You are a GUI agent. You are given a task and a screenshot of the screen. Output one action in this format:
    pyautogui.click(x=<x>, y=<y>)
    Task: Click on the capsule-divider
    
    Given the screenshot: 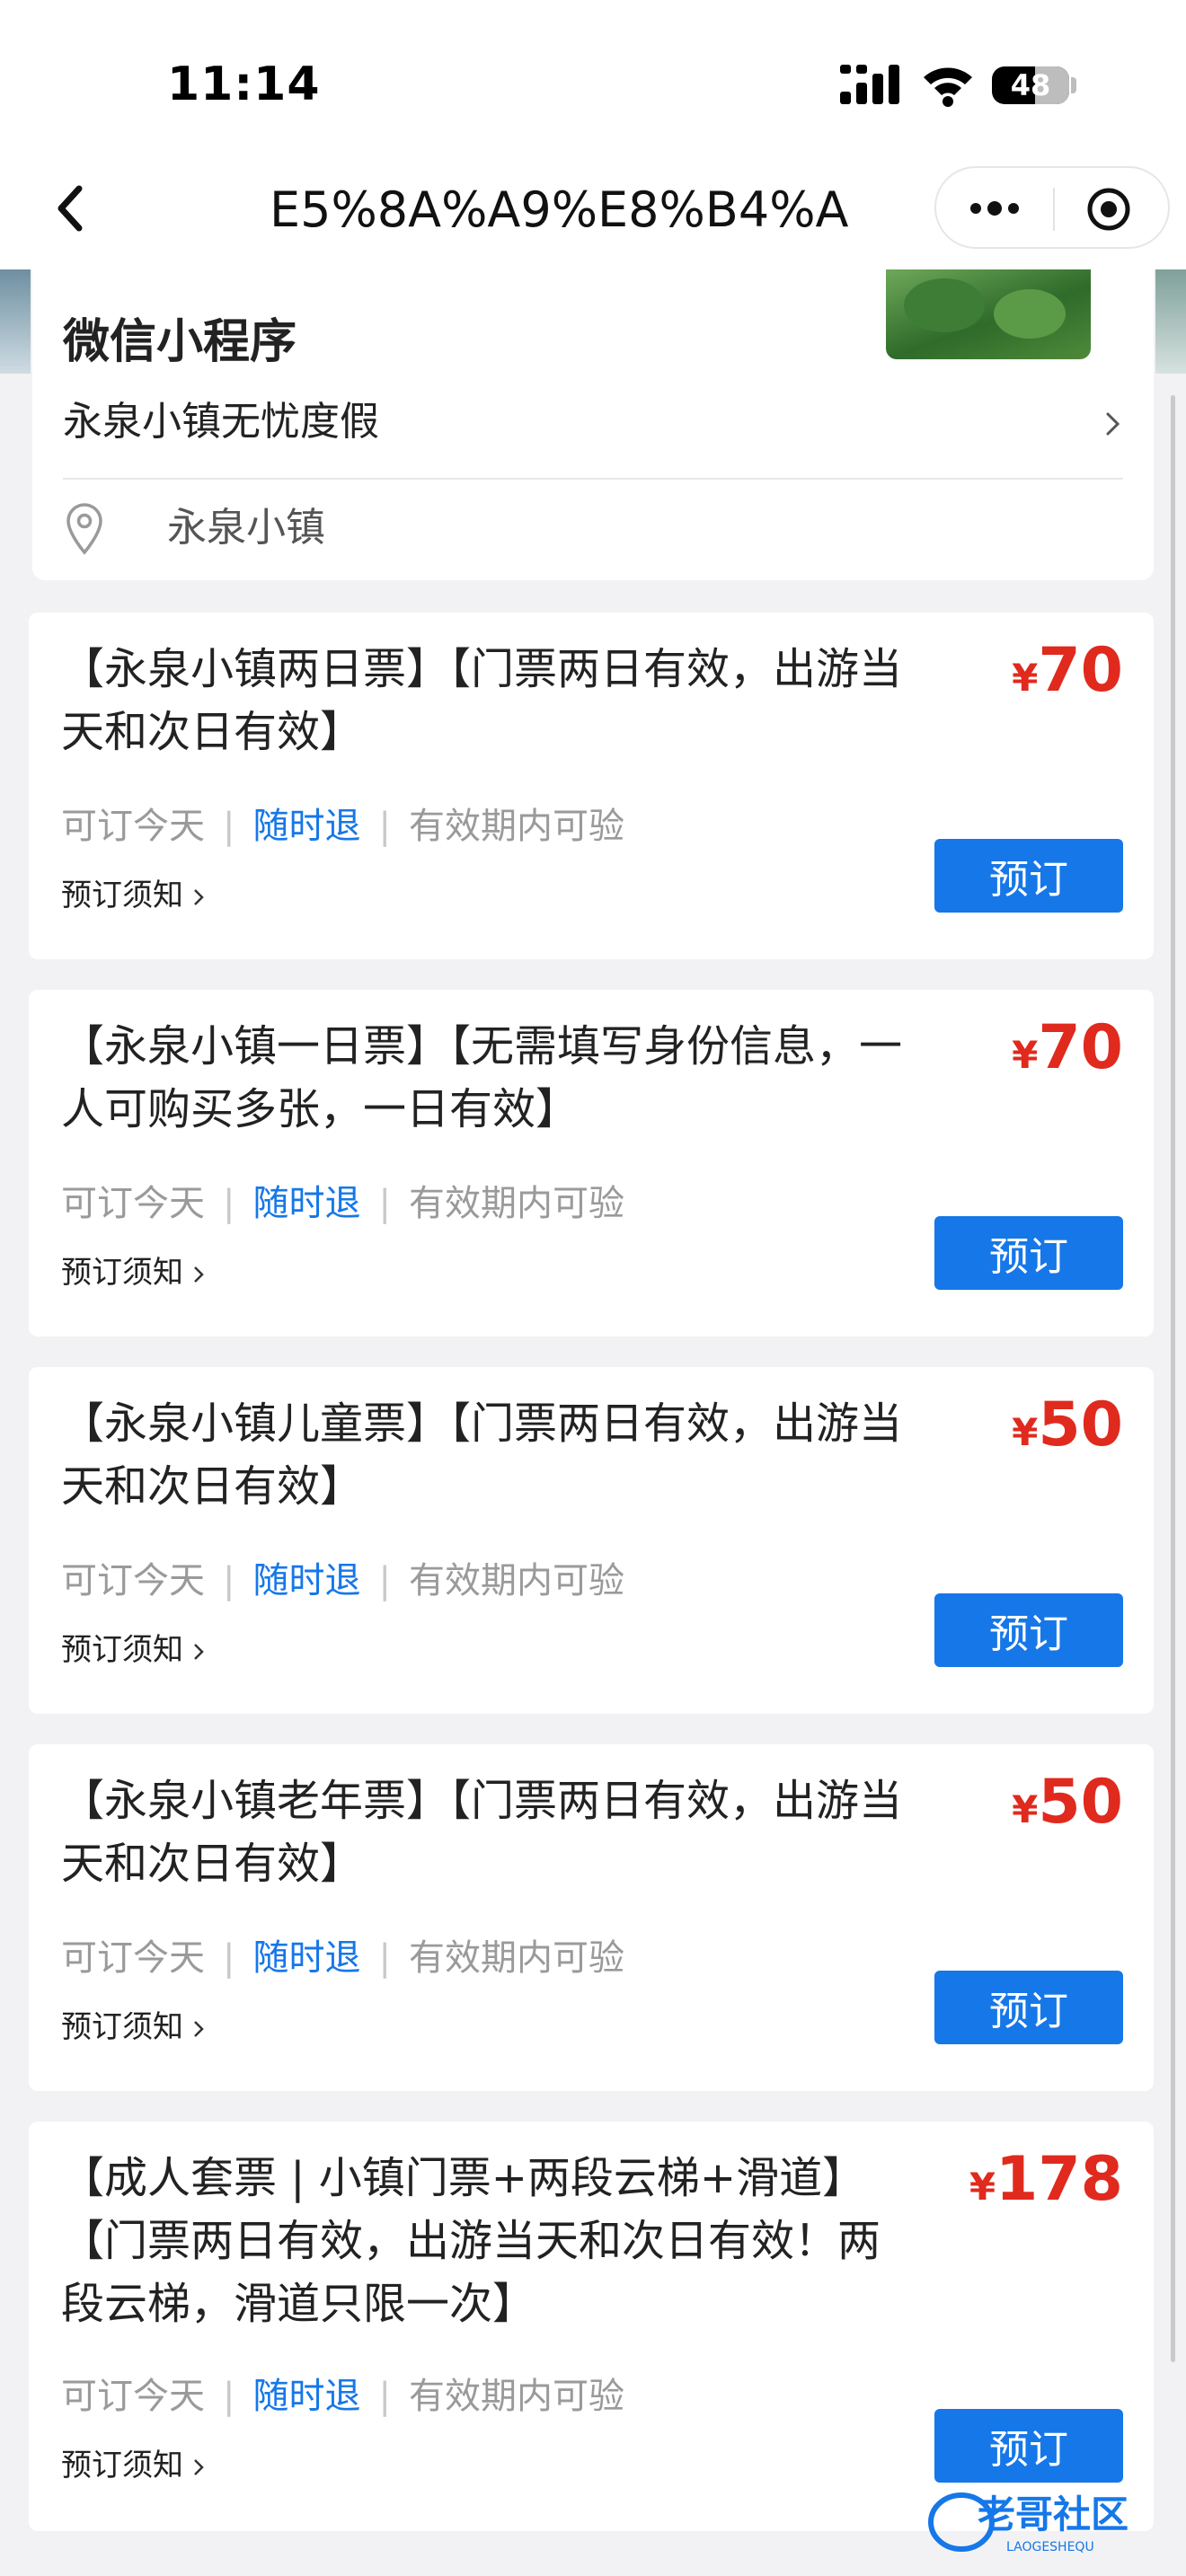 What is the action you would take?
    pyautogui.click(x=1054, y=209)
    